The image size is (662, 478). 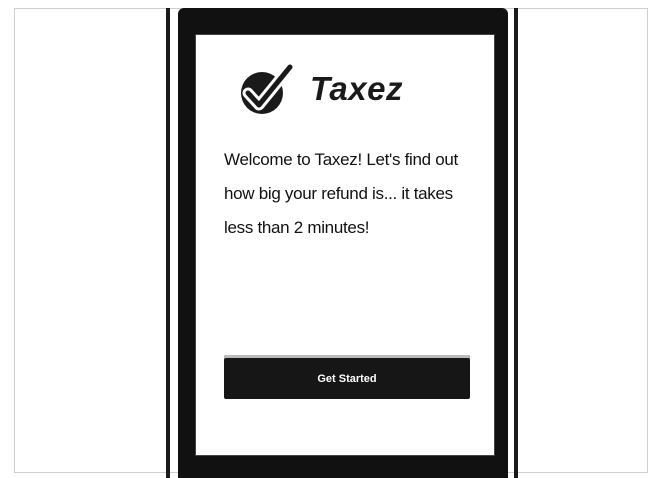 What do you see at coordinates (268, 87) in the screenshot?
I see `checkmark-icon` at bounding box center [268, 87].